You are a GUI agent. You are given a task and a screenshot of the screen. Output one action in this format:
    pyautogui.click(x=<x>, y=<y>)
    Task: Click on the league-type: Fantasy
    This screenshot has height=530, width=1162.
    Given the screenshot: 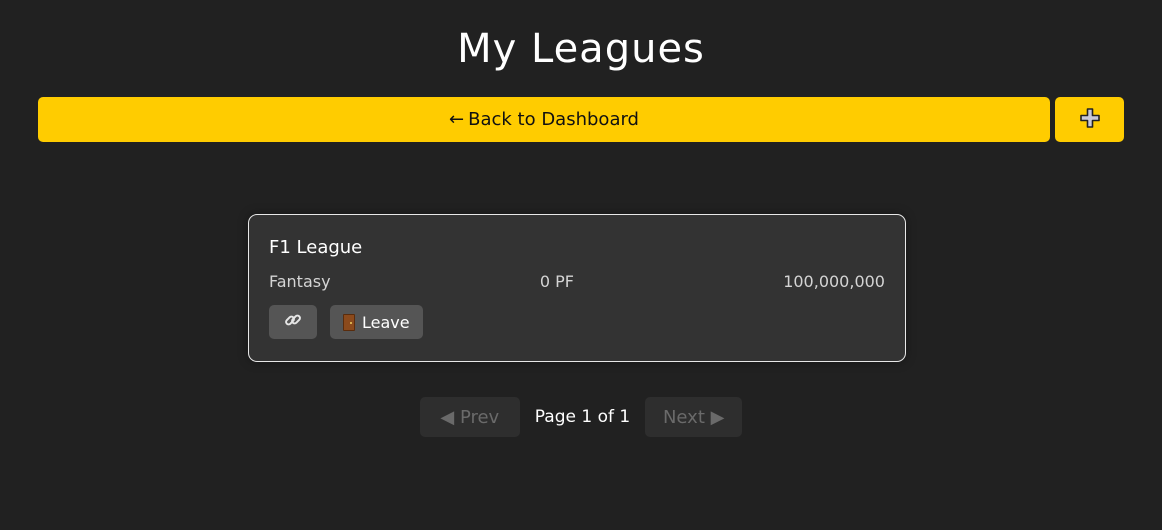 What is the action you would take?
    pyautogui.click(x=300, y=281)
    